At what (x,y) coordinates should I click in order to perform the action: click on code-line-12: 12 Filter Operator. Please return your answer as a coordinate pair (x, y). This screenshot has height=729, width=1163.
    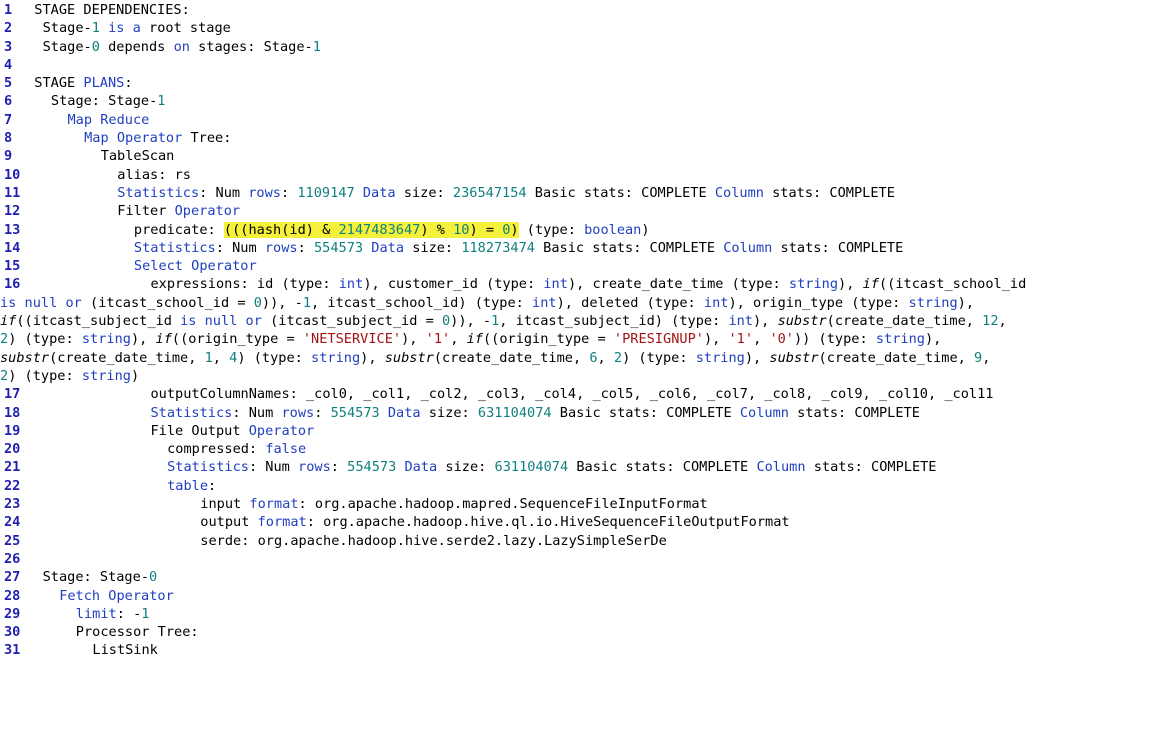
    Looking at the image, I should click on (581, 211).